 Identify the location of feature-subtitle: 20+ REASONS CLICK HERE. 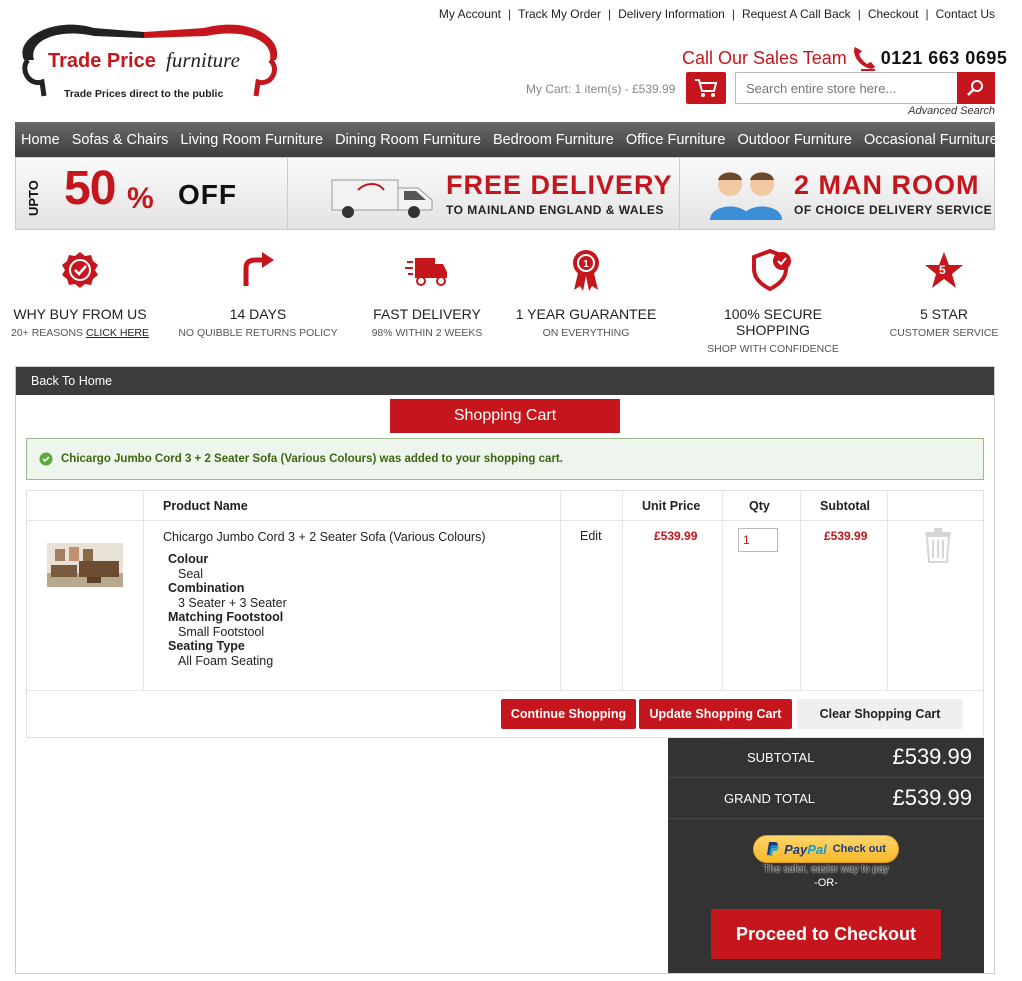
(82, 333).